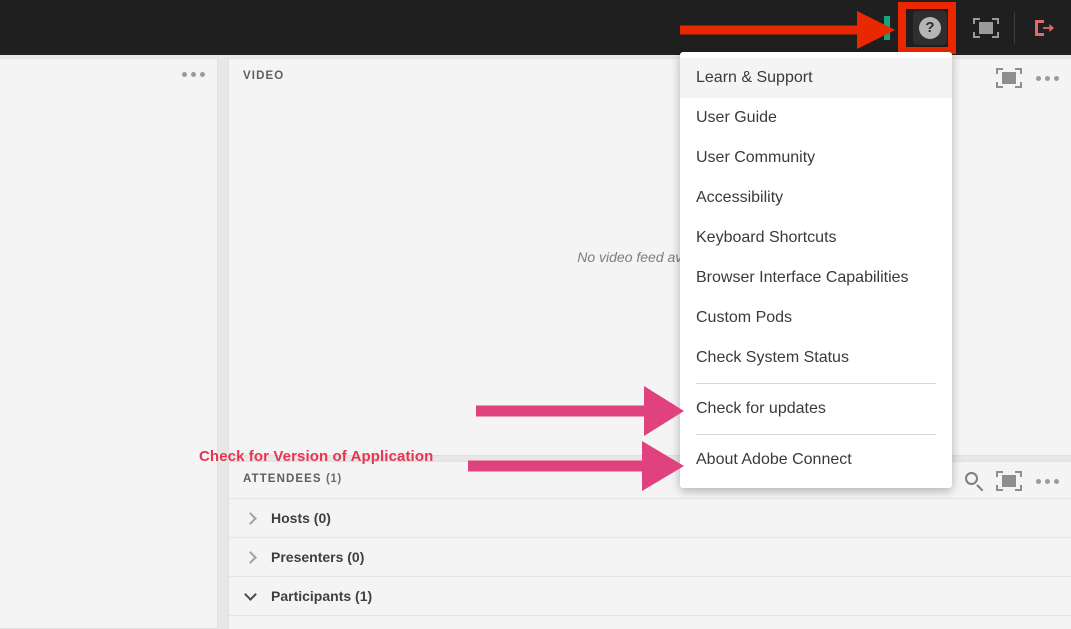  I want to click on attendees-group-hosts: Hosts (0), so click(650, 517).